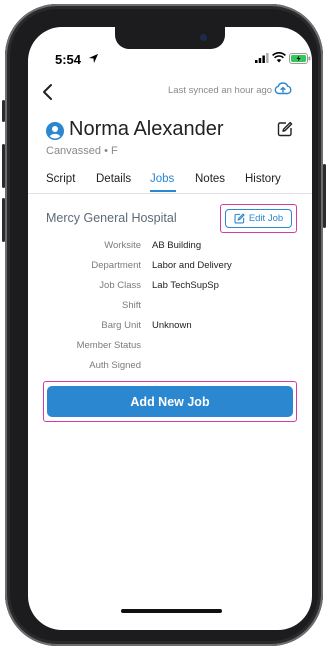 This screenshot has width=329, height=650. I want to click on add-new-job-button: Add New Job, so click(170, 401).